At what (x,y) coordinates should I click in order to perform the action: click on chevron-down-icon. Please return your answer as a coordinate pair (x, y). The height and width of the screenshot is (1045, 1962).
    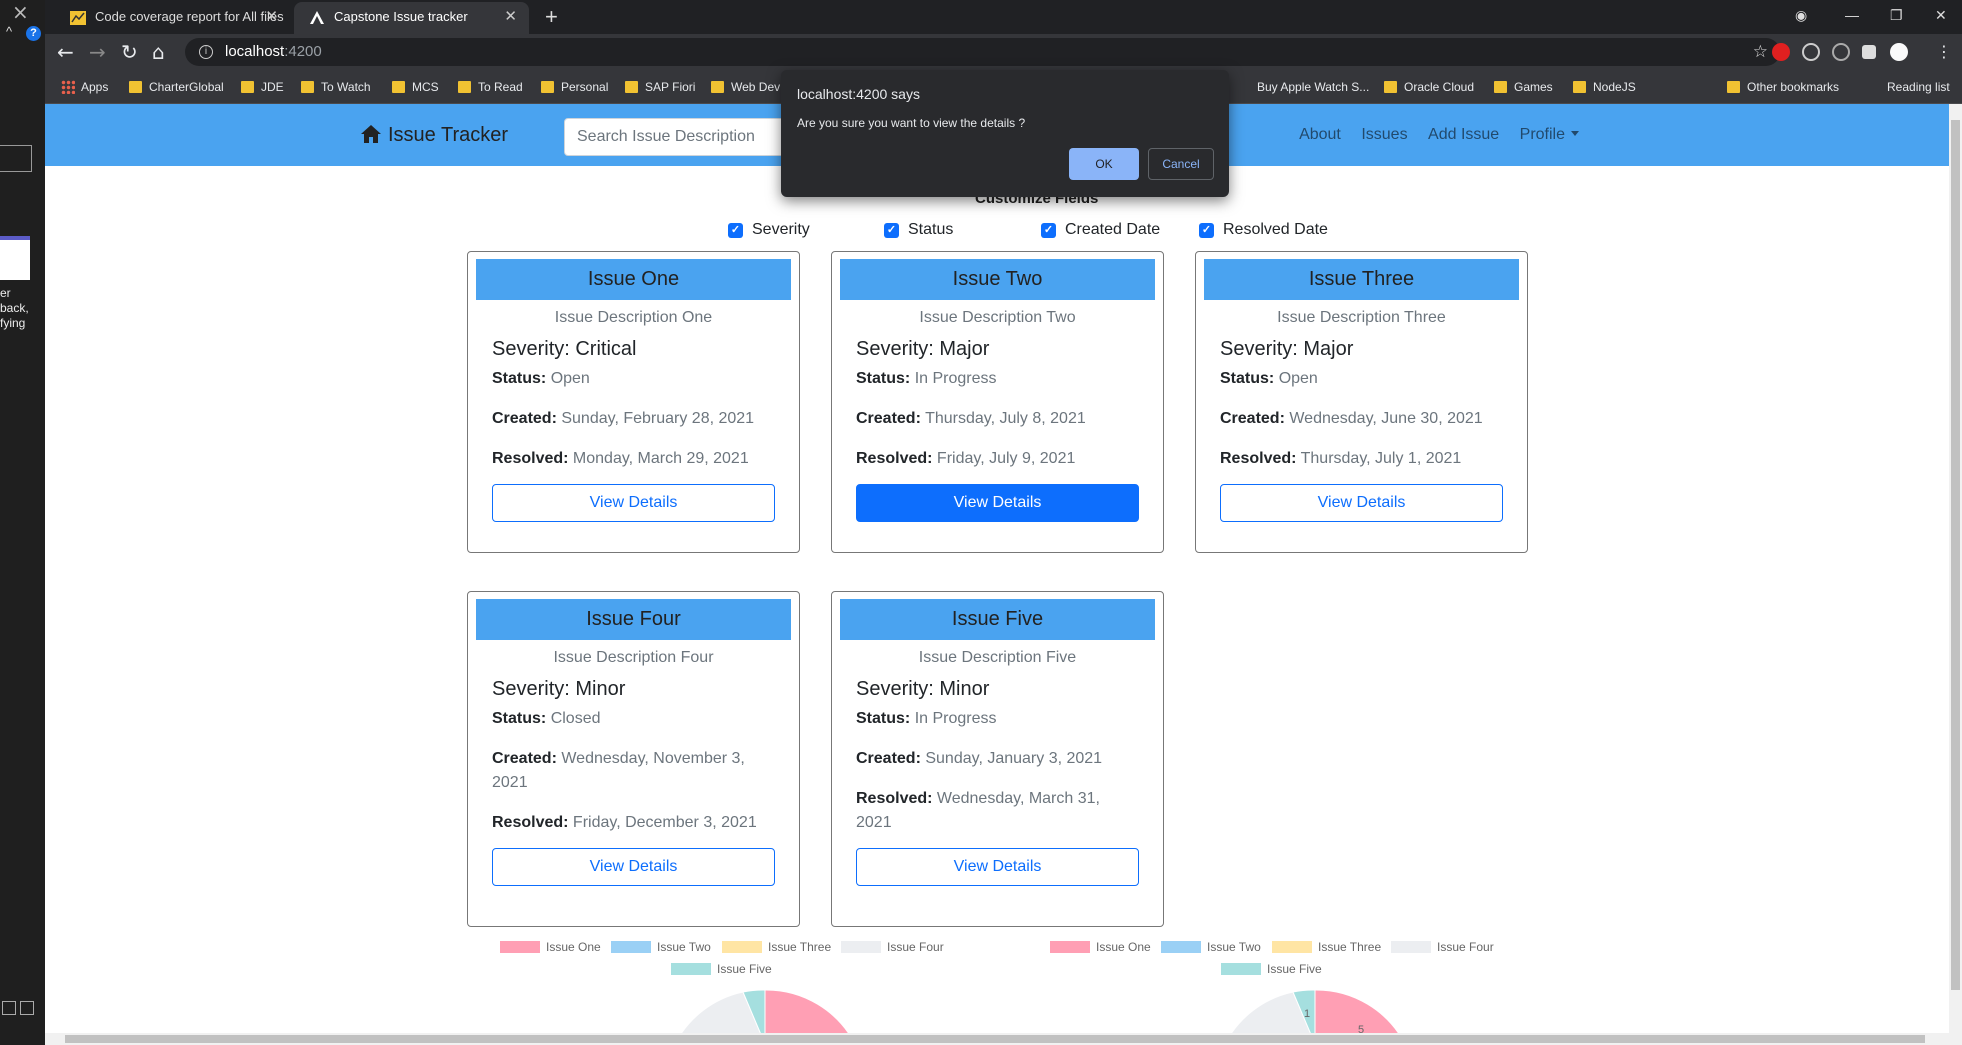
    Looking at the image, I should click on (1575, 133).